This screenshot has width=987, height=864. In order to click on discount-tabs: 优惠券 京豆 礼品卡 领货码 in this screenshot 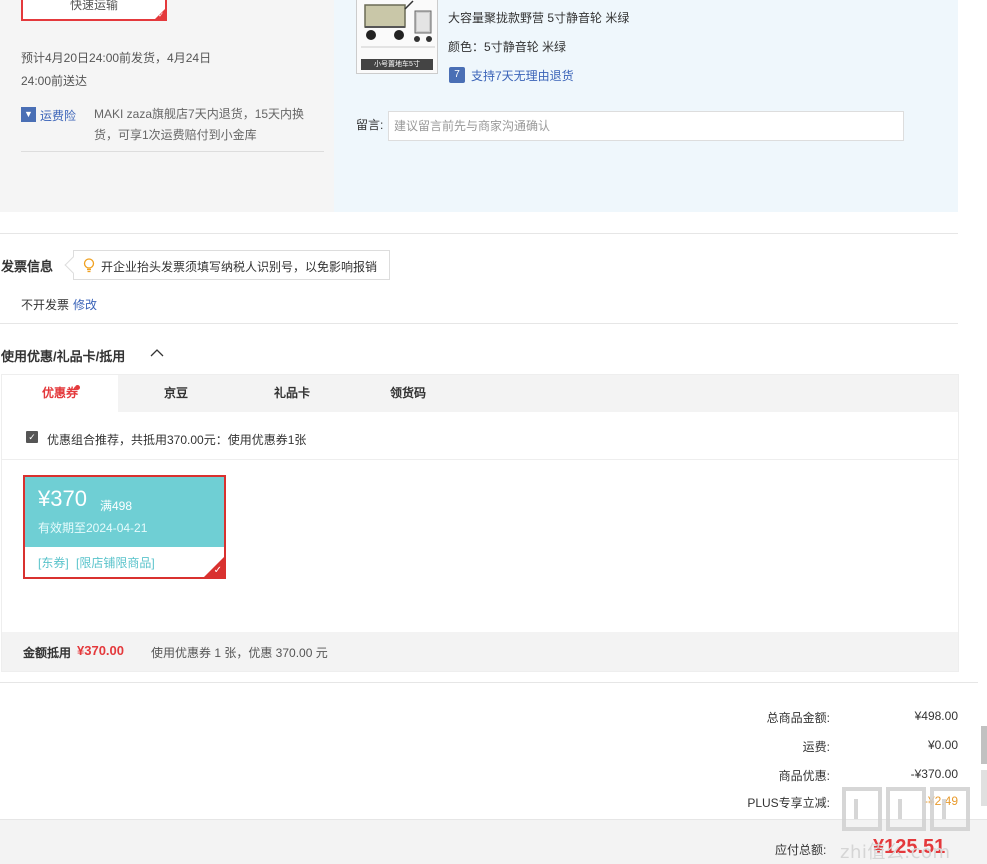, I will do `click(480, 393)`.